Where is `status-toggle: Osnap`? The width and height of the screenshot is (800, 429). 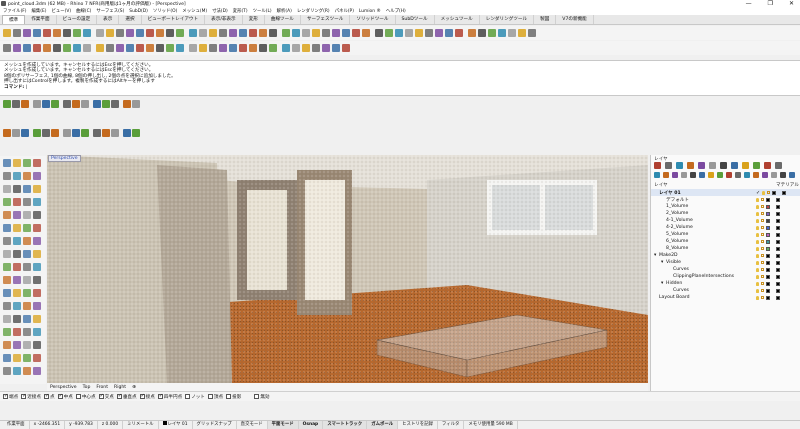
status-toggle: Osnap is located at coordinates (311, 425).